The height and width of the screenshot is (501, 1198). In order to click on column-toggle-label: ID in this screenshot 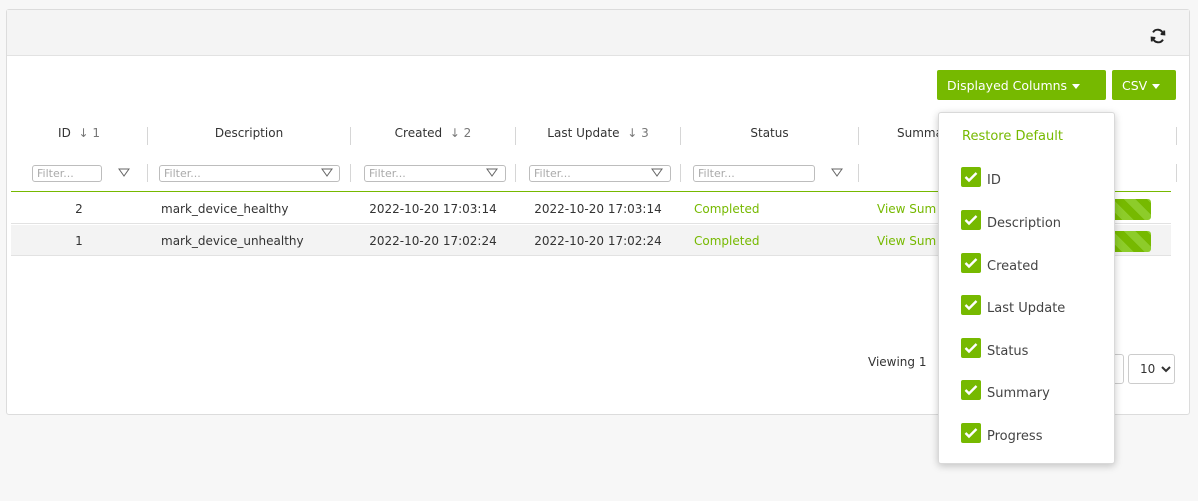, I will do `click(994, 180)`.